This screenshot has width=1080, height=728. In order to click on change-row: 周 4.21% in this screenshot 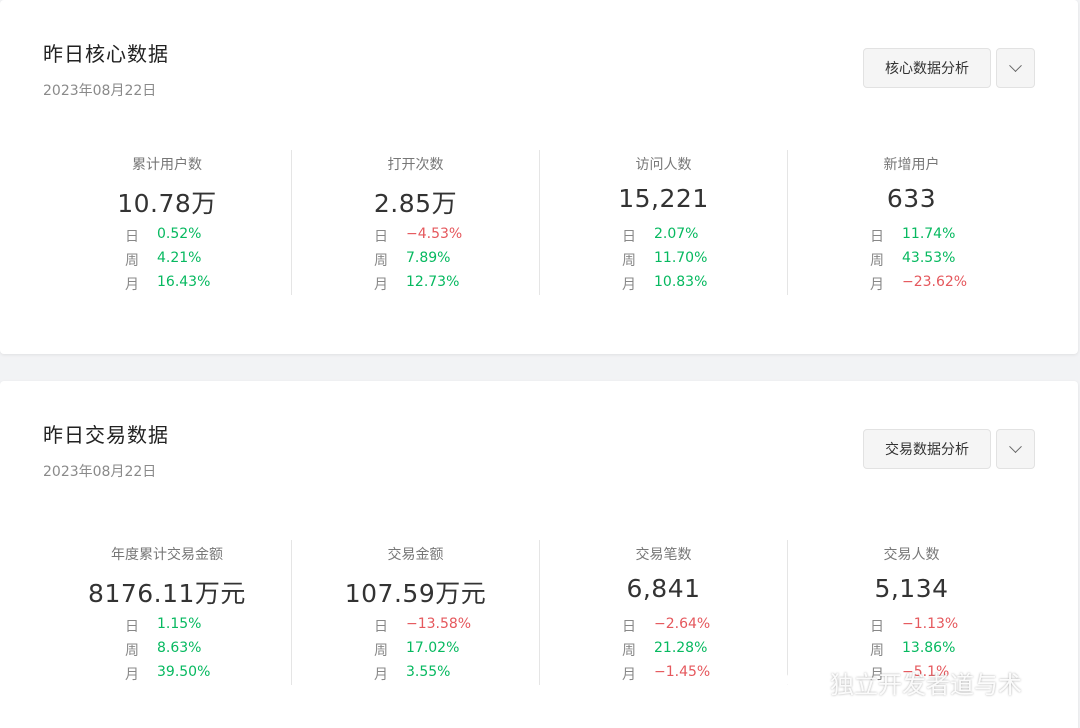, I will do `click(167, 260)`.